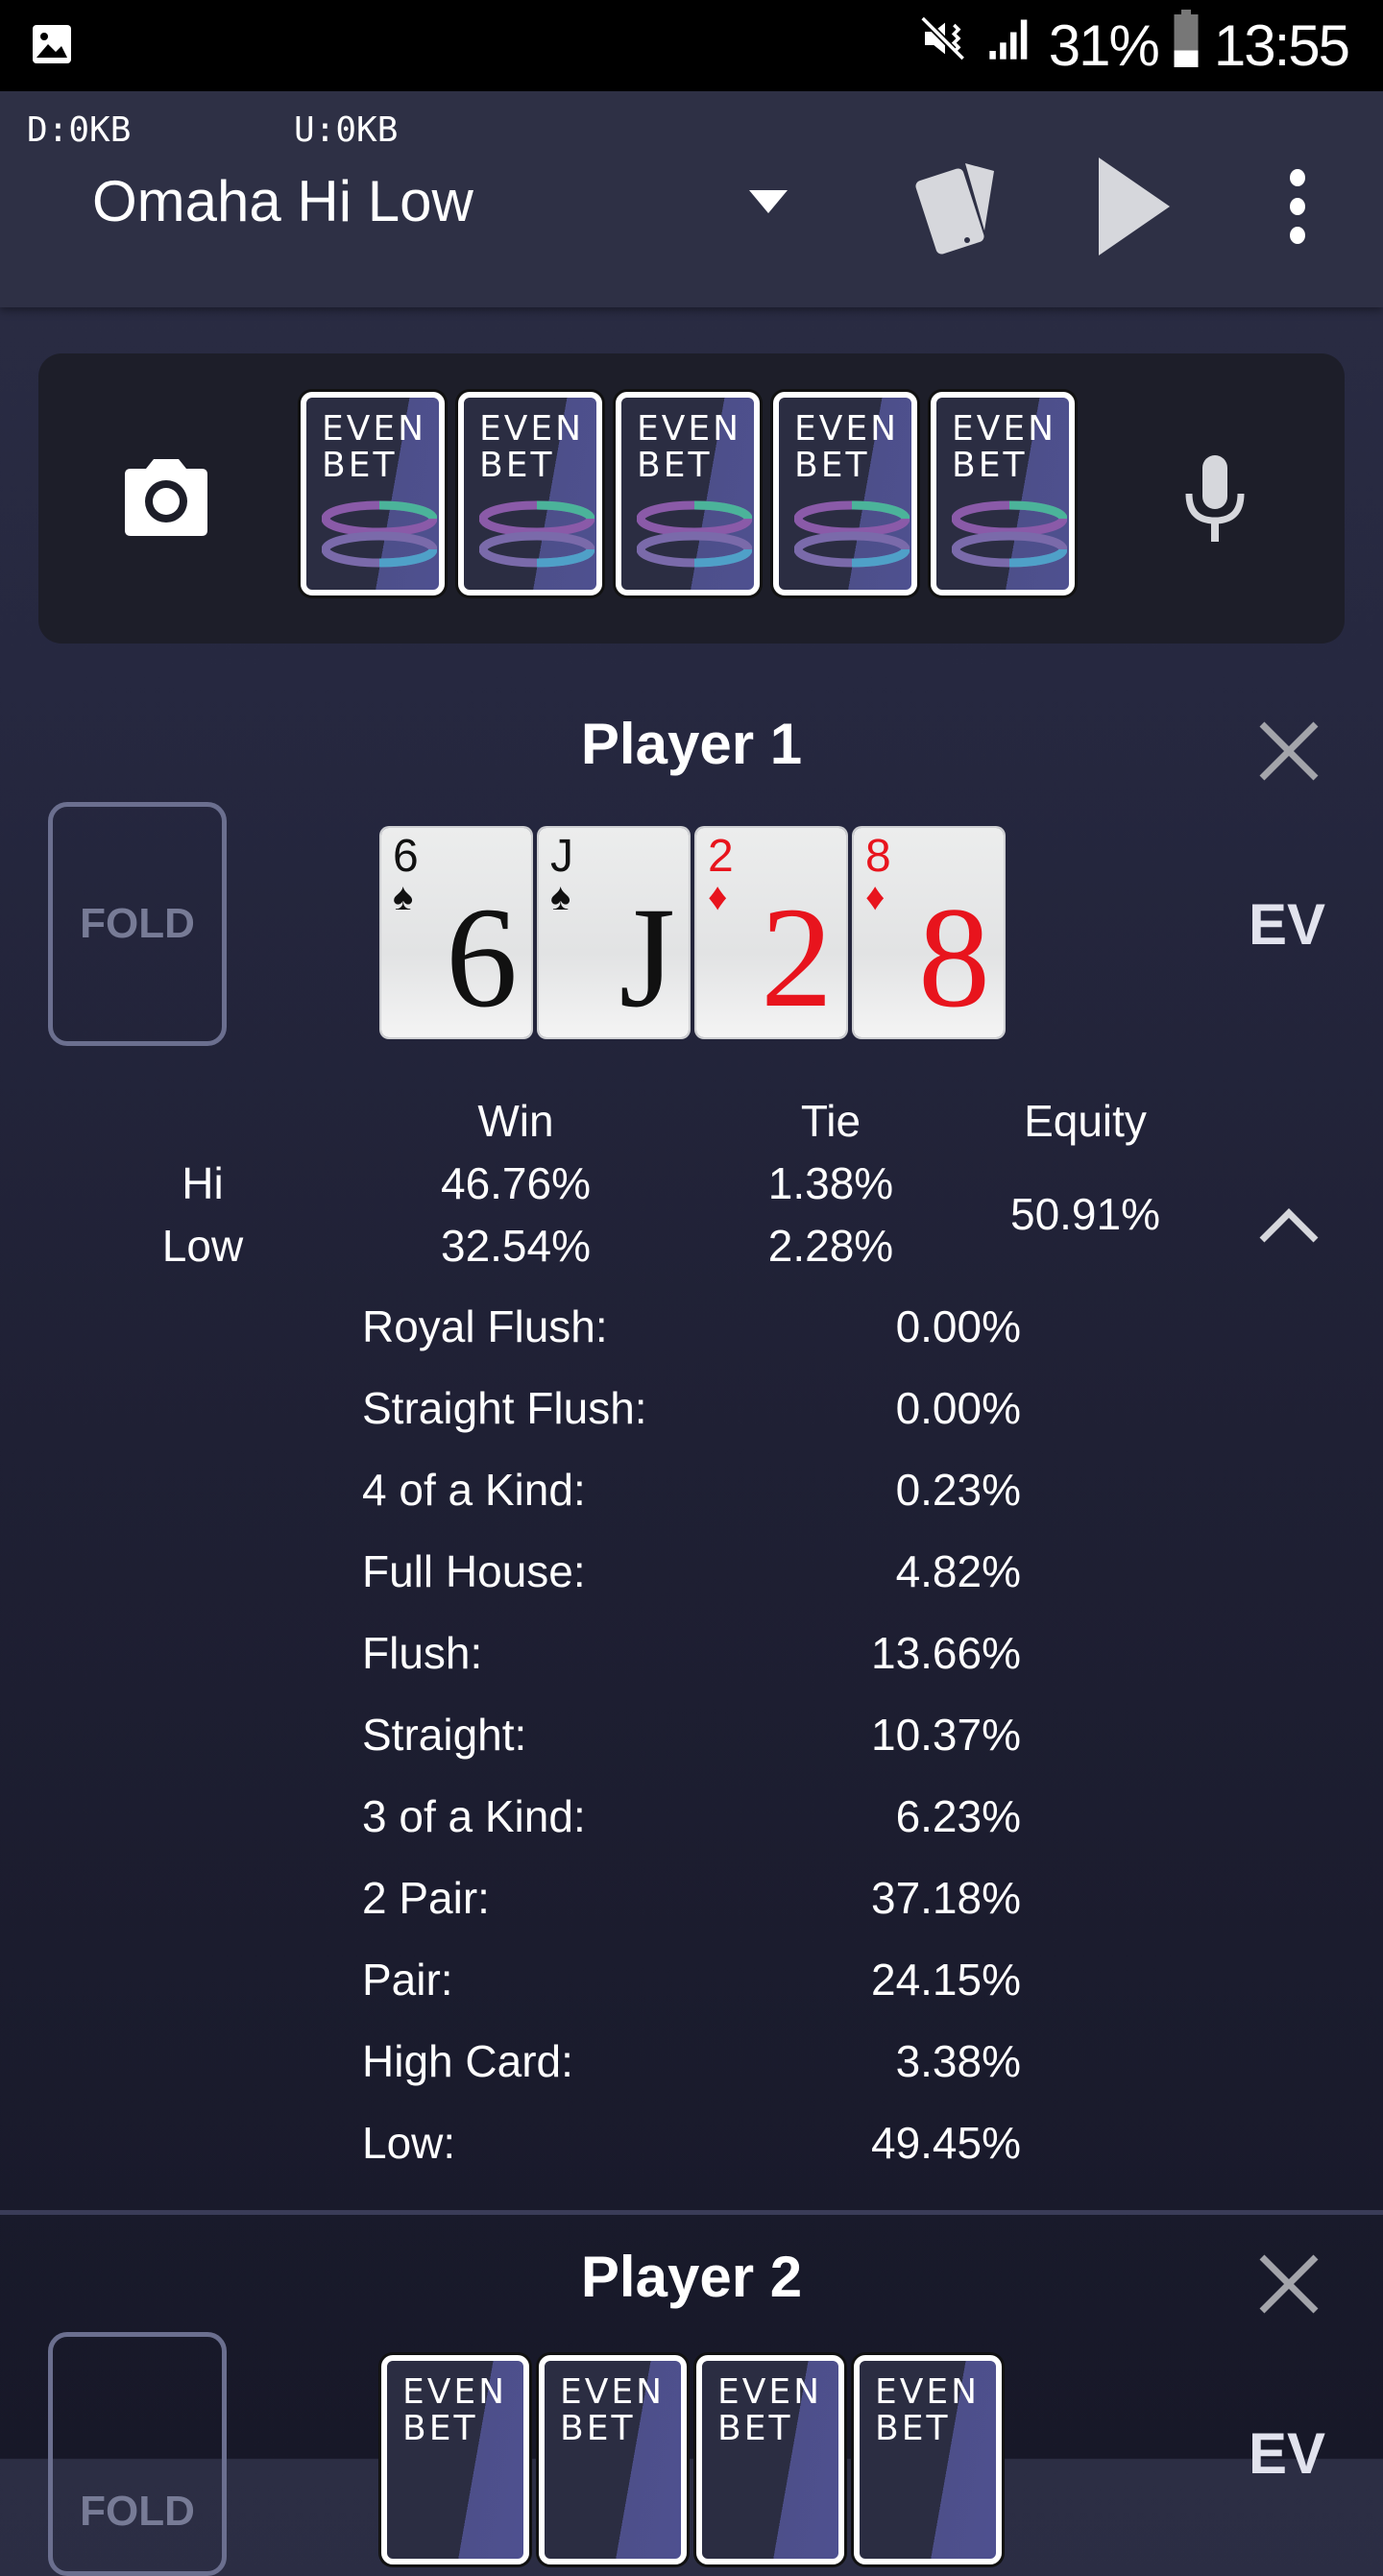 The image size is (1383, 2576). What do you see at coordinates (958, 1571) in the screenshot?
I see `hand-type-percent: 4.82%` at bounding box center [958, 1571].